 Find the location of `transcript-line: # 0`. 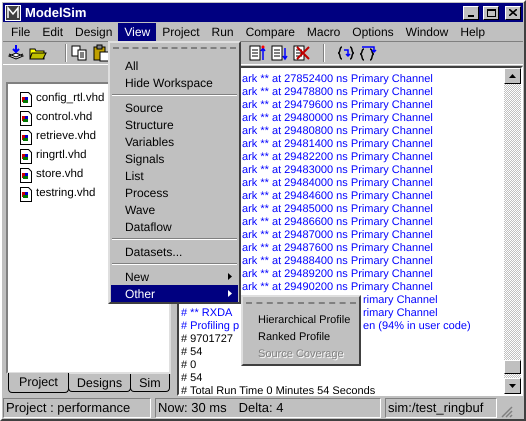

transcript-line: # 0 is located at coordinates (188, 365).